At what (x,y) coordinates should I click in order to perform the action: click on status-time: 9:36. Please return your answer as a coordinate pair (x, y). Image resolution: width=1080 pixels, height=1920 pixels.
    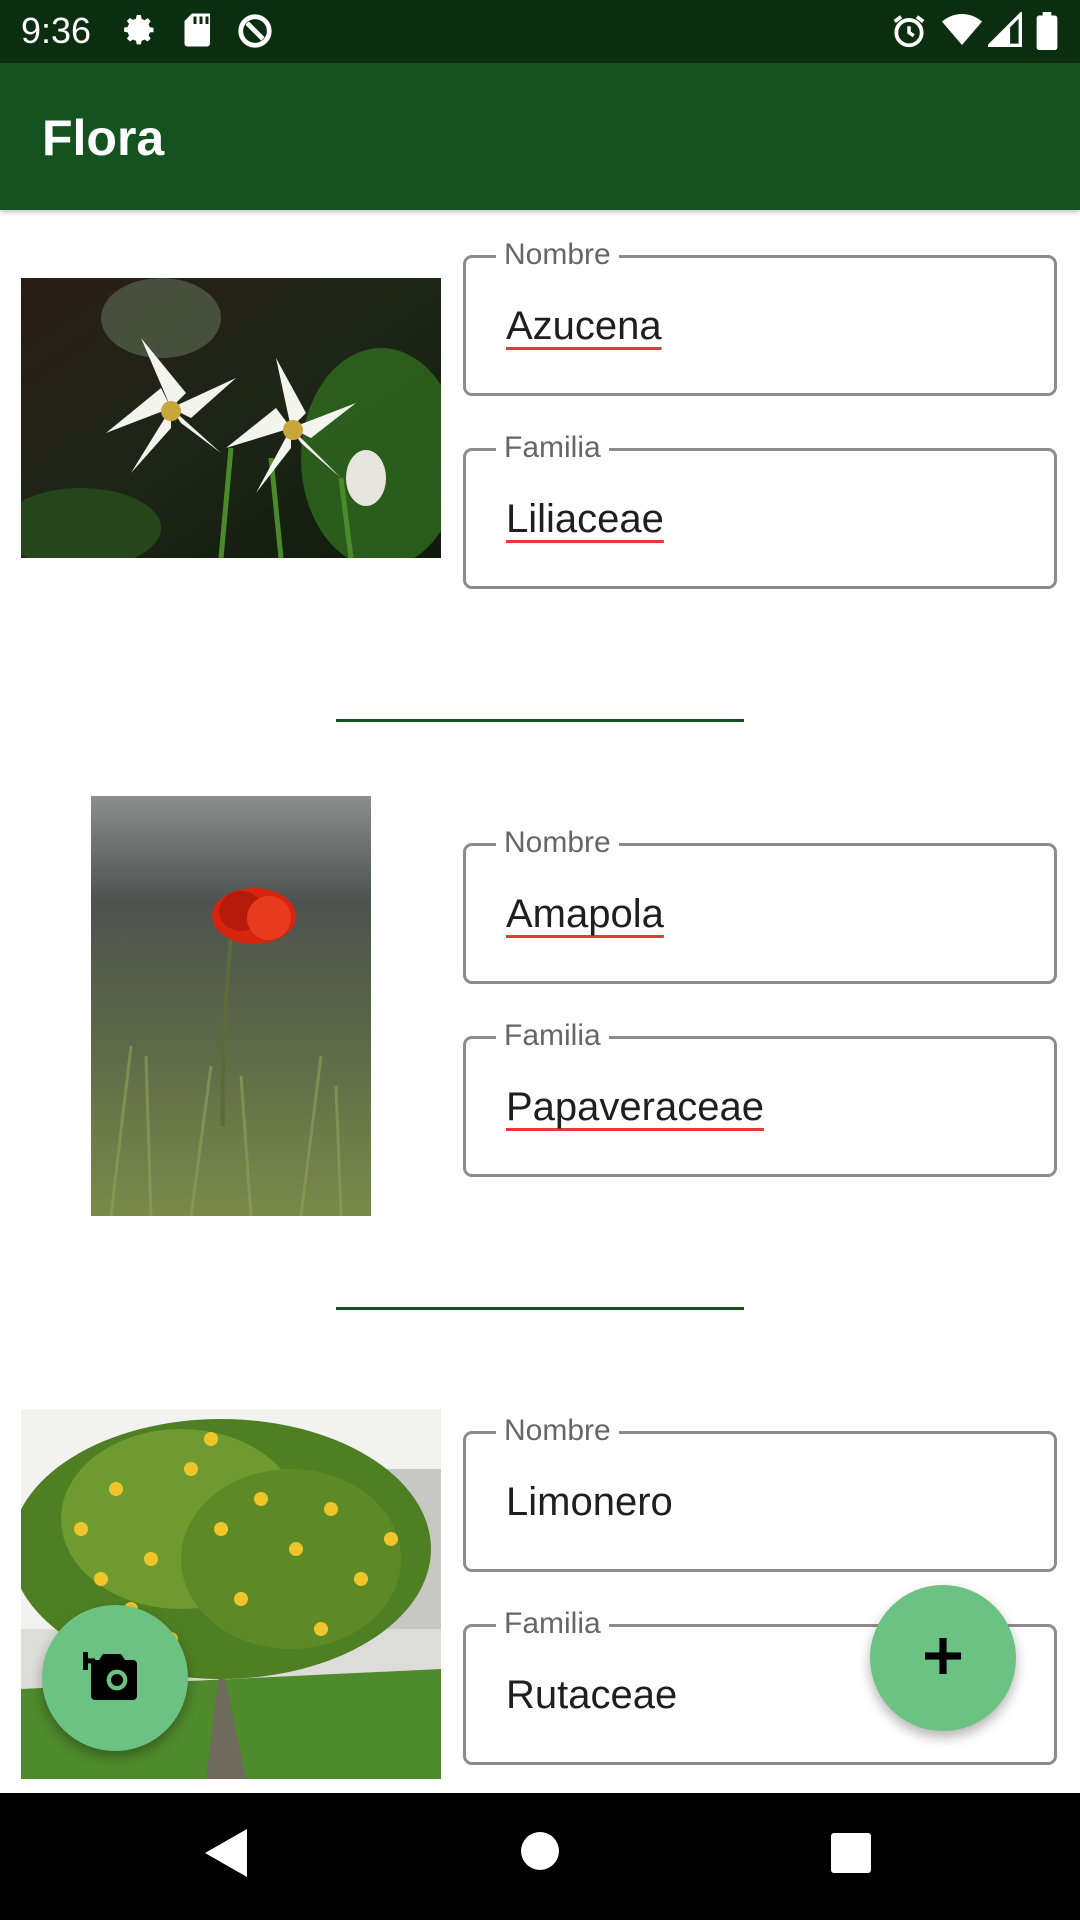
    Looking at the image, I should click on (56, 30).